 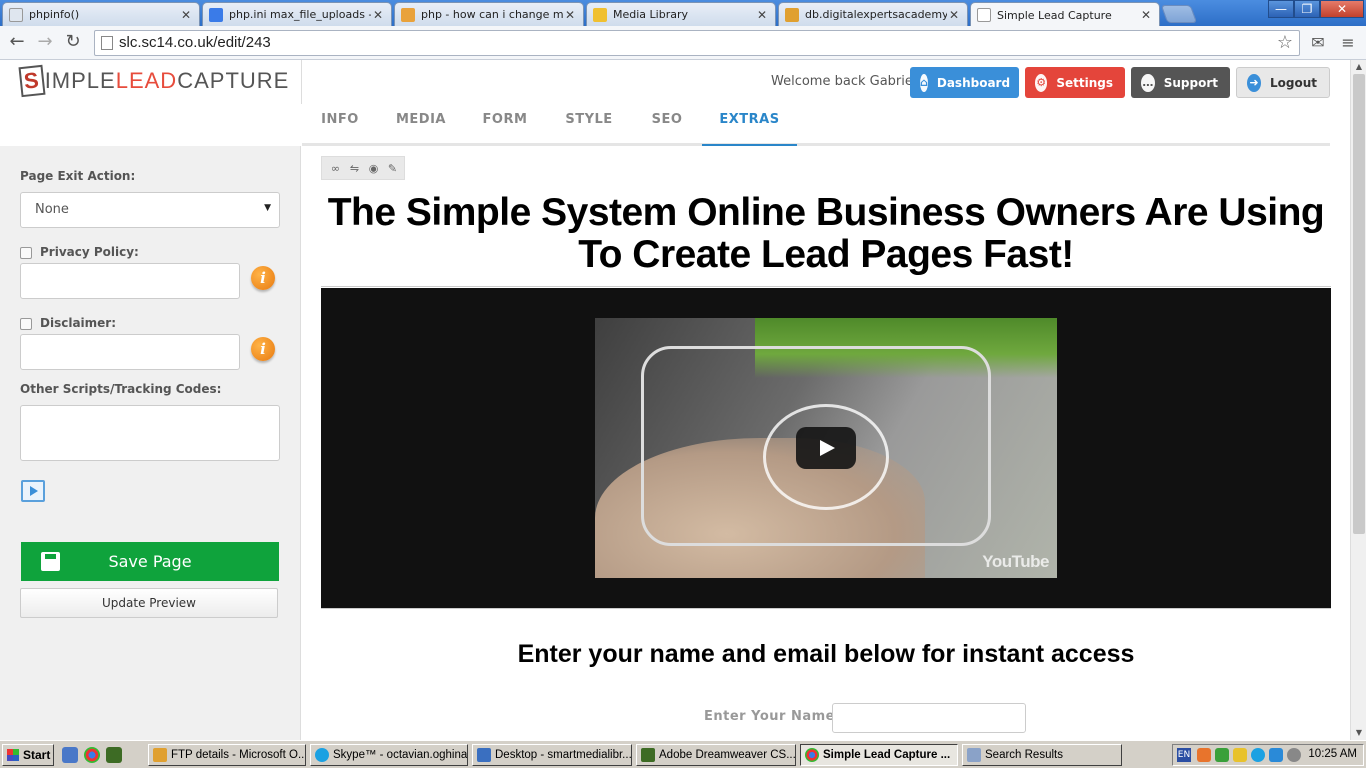 I want to click on unlink-icon: ⇋, so click(x=354, y=168).